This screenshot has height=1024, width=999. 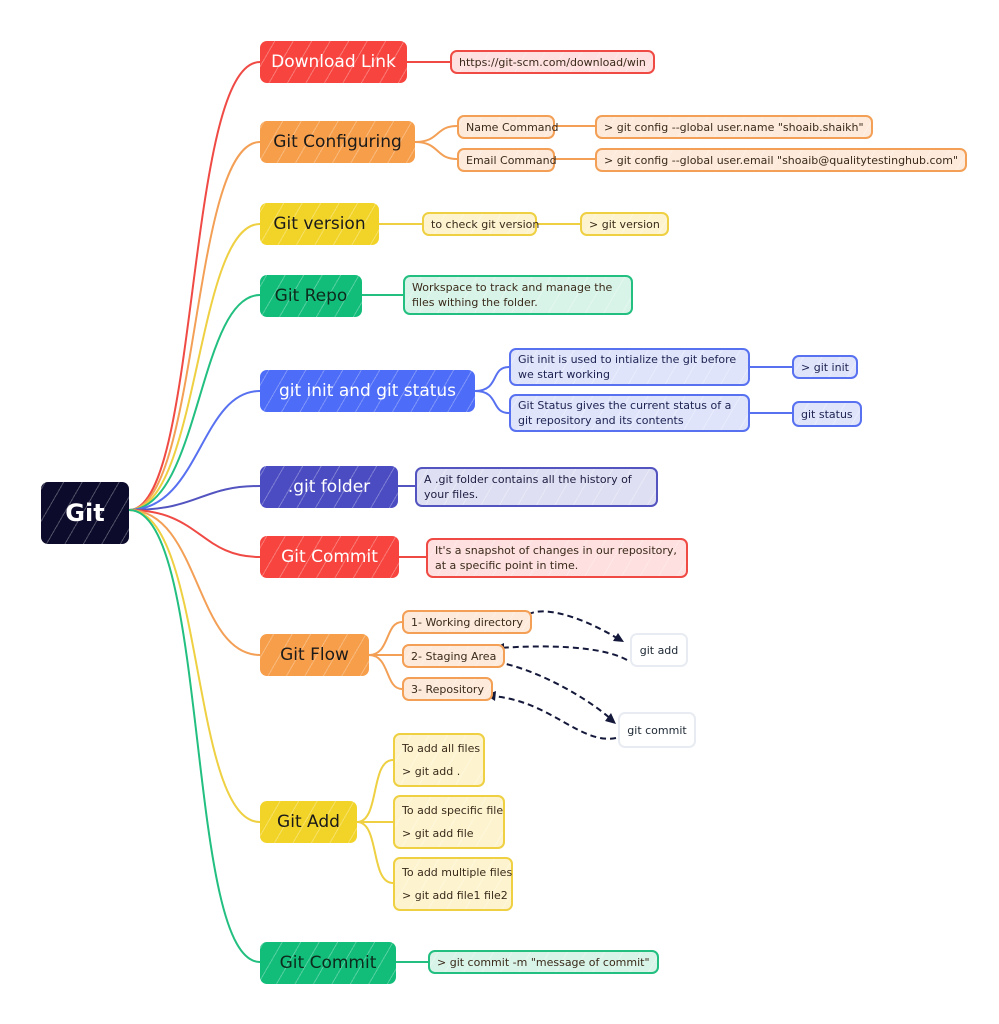 I want to click on root-label: Git, so click(x=85, y=513).